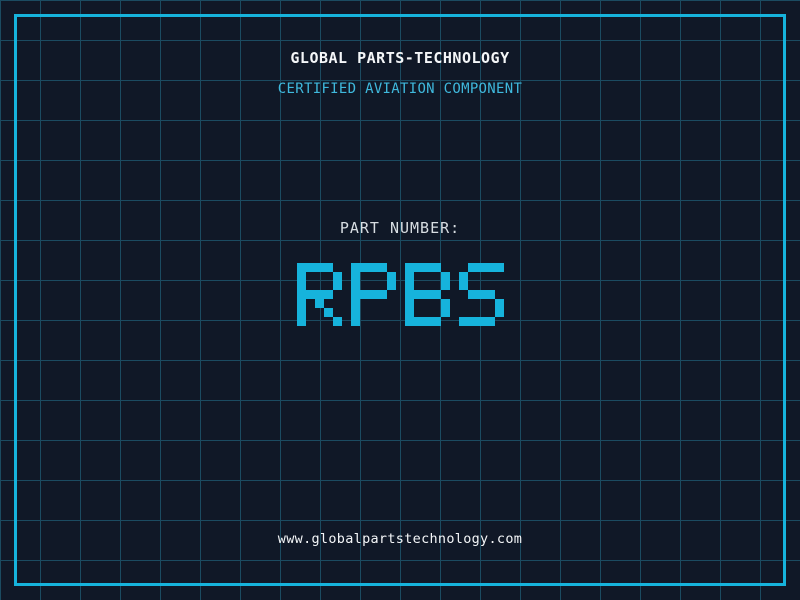  I want to click on website-url: www.globalpartstechnology.com, so click(400, 539).